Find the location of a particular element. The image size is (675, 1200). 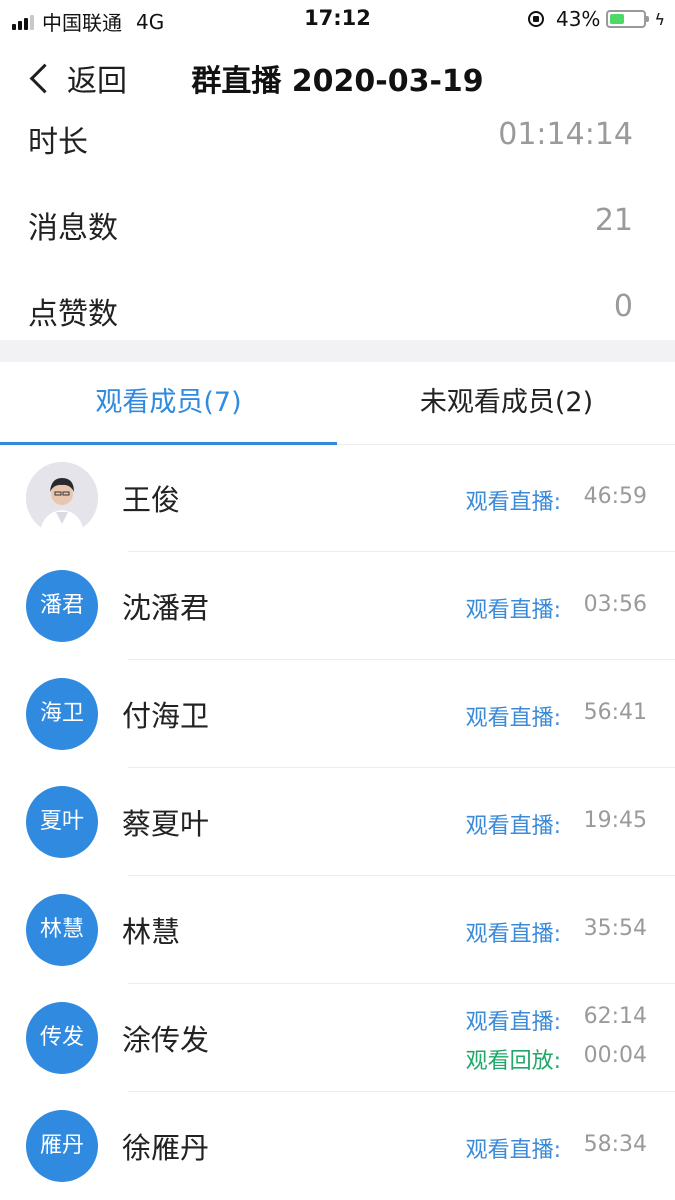

stat-row-duration: 时长 01:14:14 is located at coordinates (337, 138).